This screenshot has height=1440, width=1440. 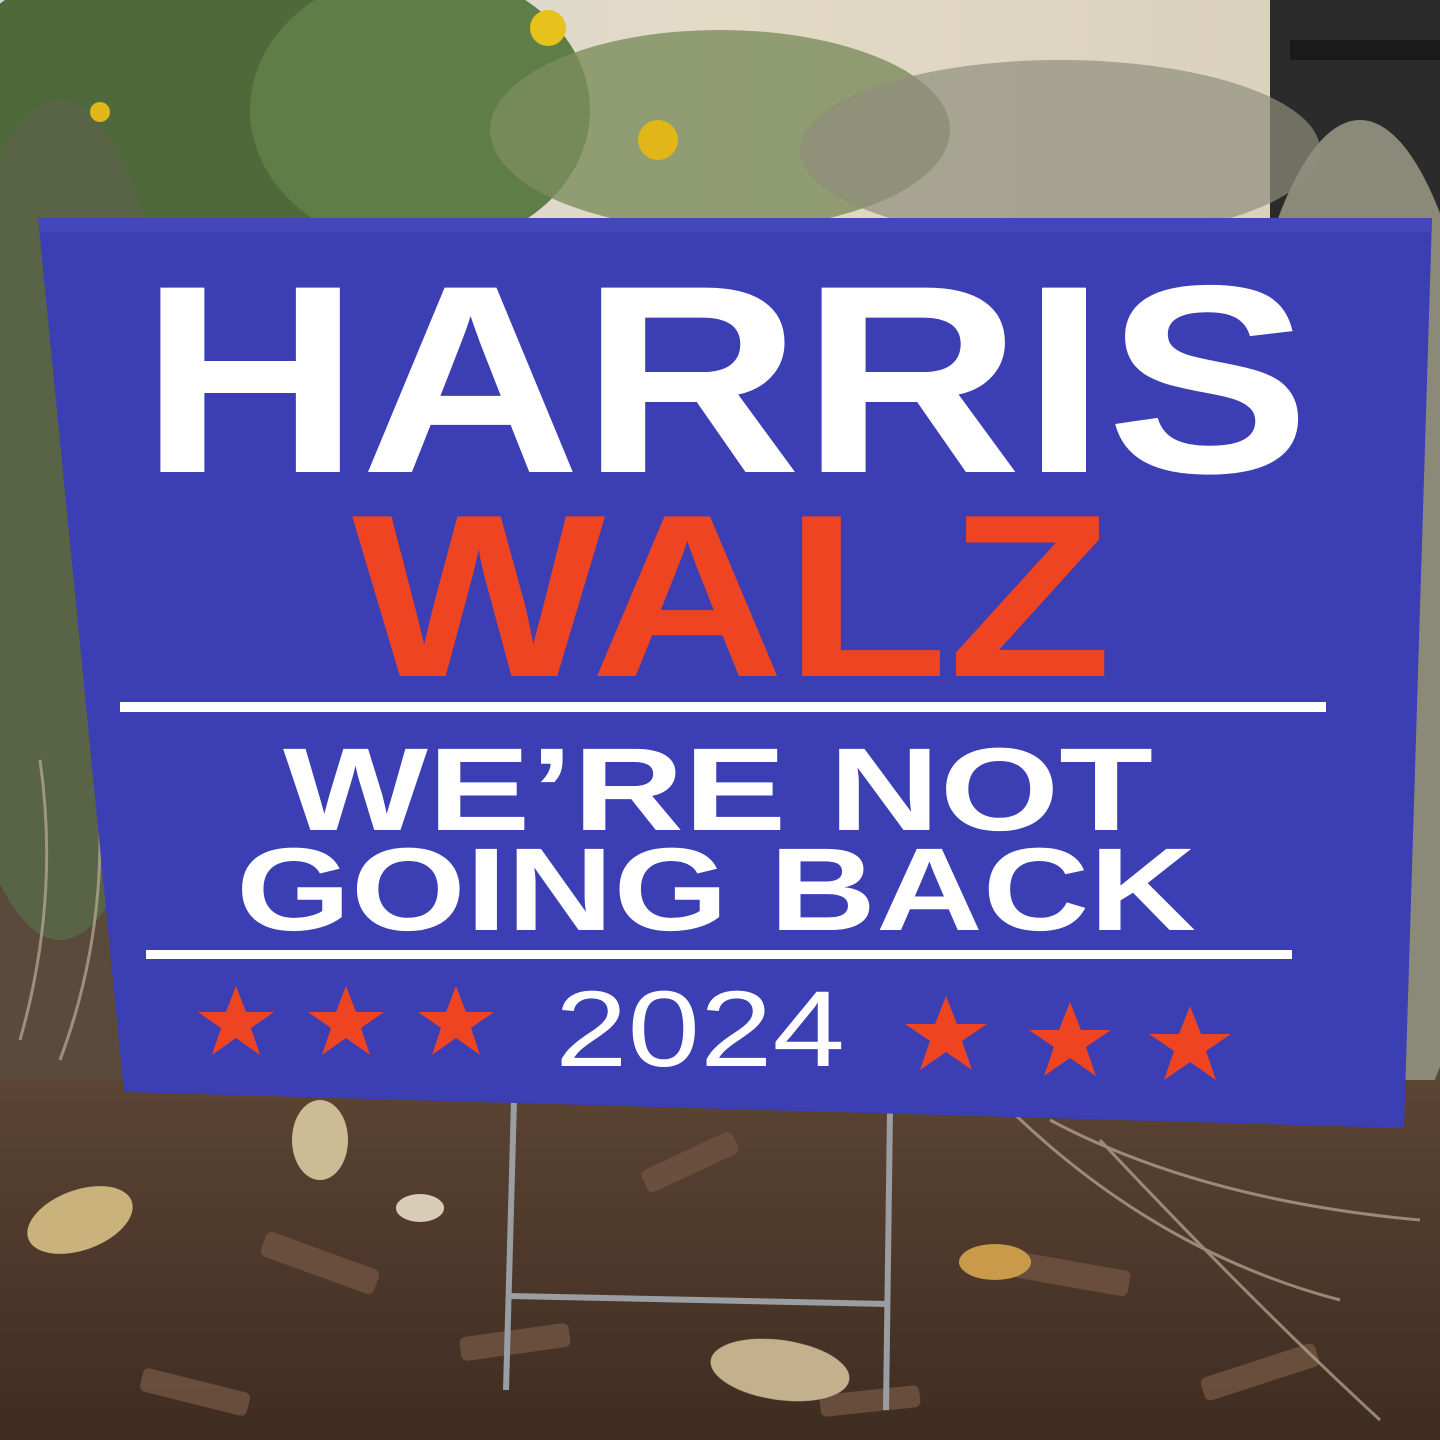 I want to click on wire-stake, so click(x=698, y=1255).